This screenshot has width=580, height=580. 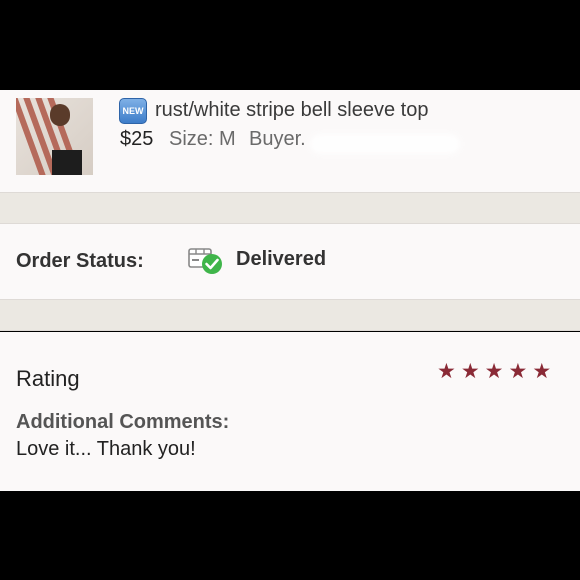 What do you see at coordinates (277, 139) in the screenshot?
I see `buyer-label: Buyer.` at bounding box center [277, 139].